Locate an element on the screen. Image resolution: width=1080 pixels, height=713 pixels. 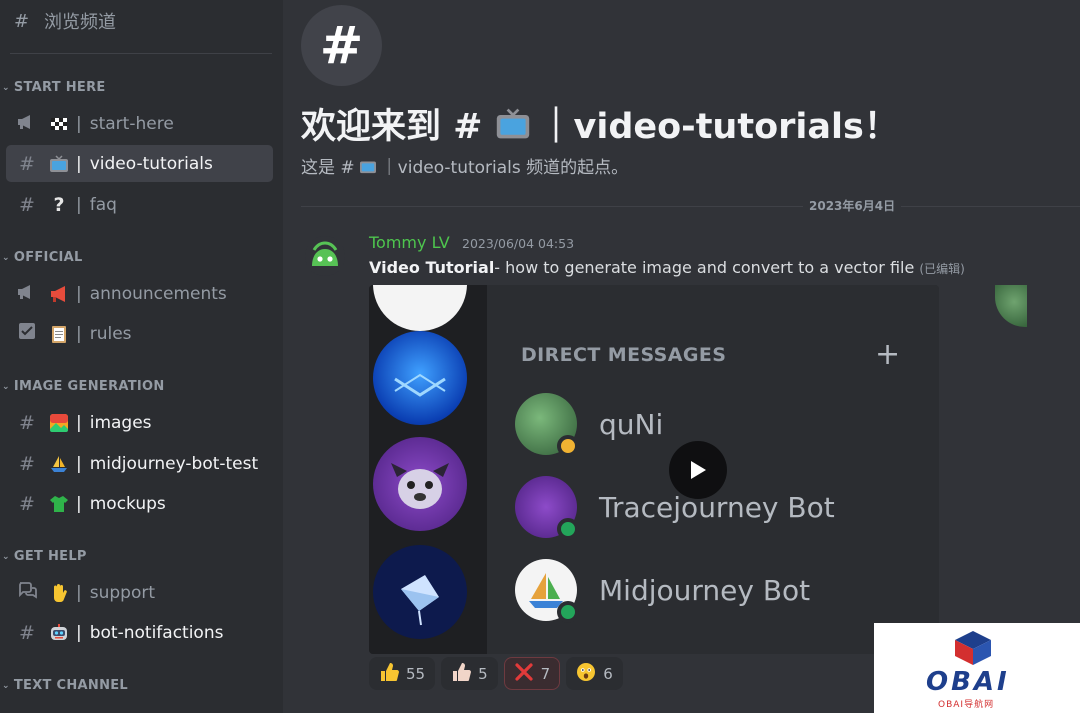
raised-hand-icon is located at coordinates (59, 593).